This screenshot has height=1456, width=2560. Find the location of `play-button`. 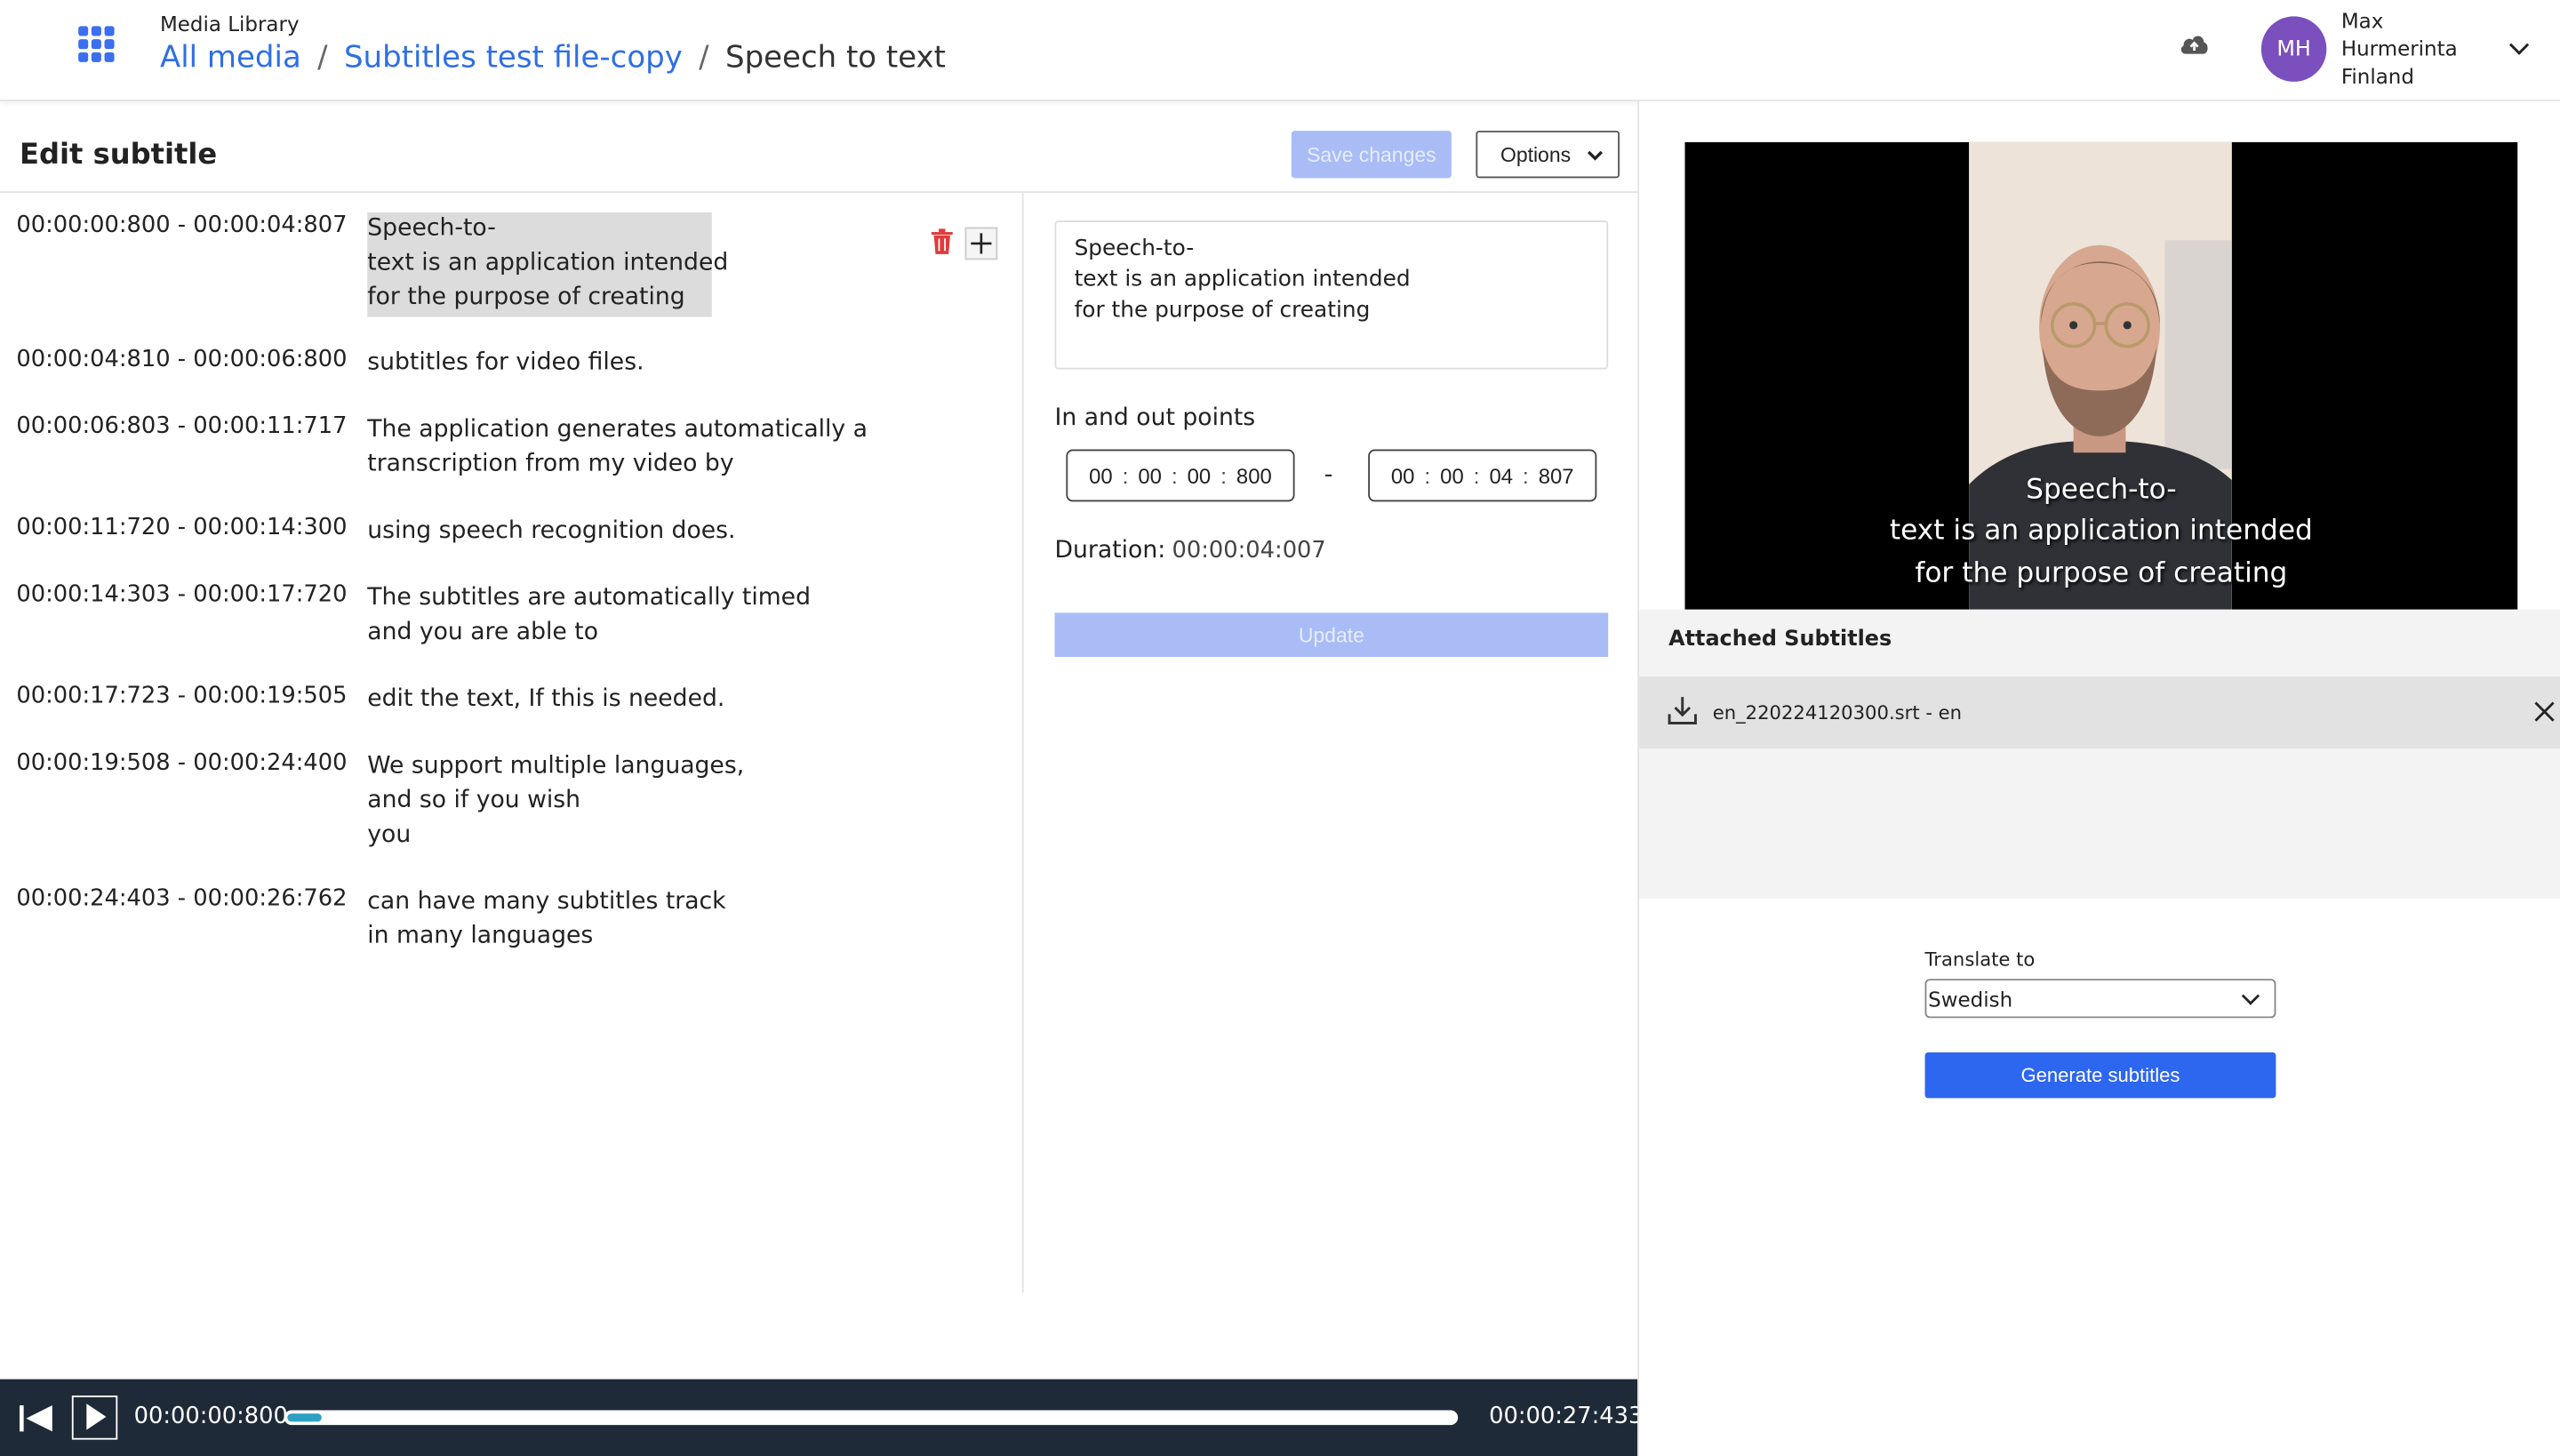

play-button is located at coordinates (94, 1417).